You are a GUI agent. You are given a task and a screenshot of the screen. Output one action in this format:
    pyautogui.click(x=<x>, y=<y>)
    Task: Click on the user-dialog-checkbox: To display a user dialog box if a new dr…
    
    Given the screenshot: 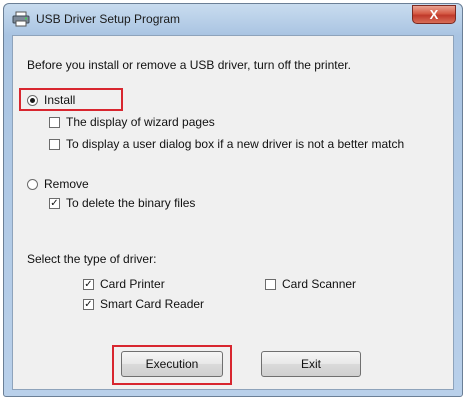 What is the action you would take?
    pyautogui.click(x=226, y=144)
    